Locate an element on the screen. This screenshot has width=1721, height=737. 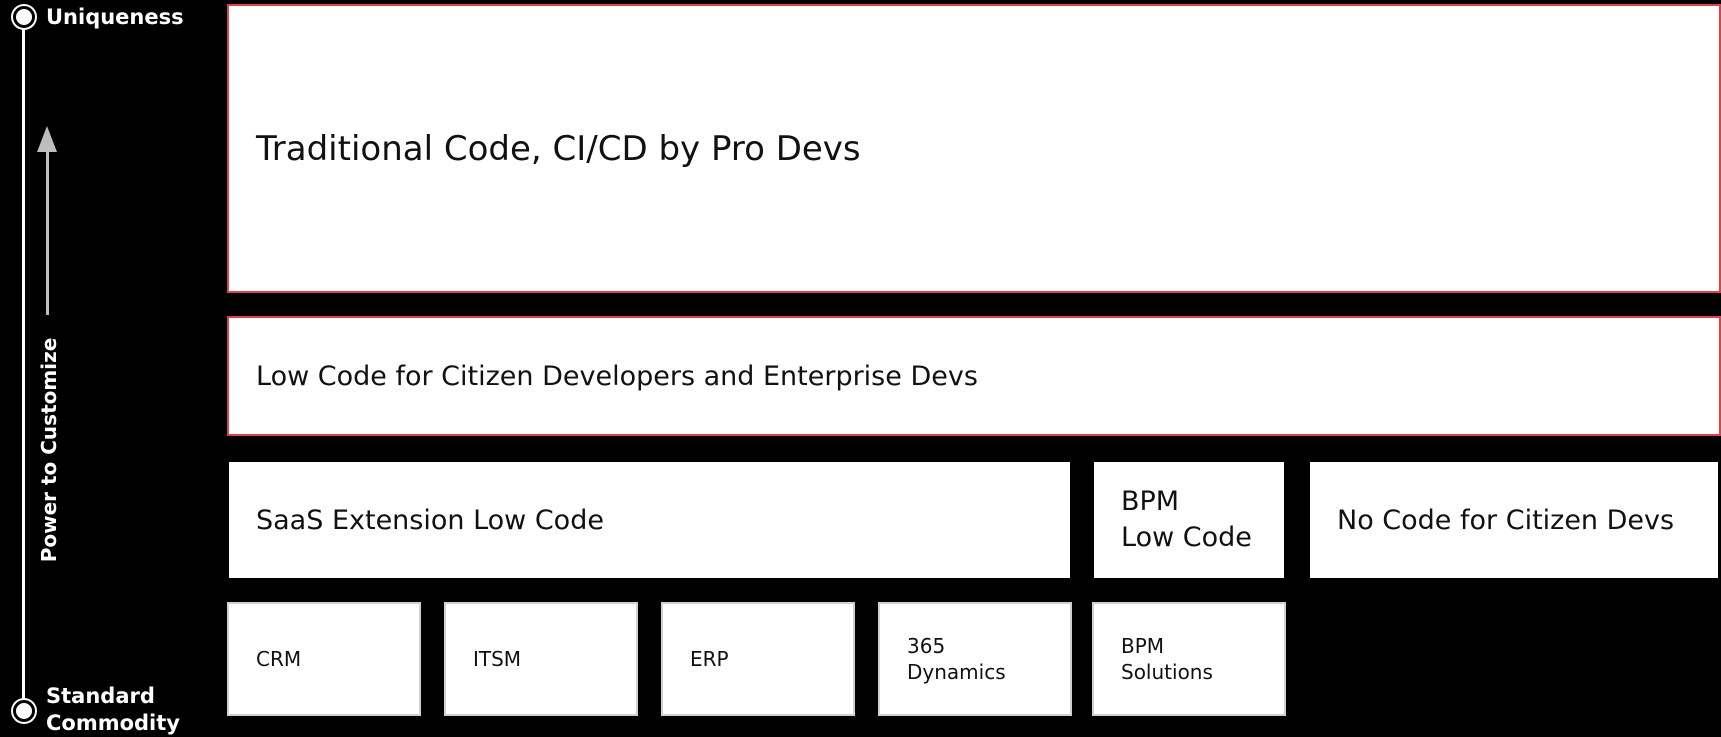
arrow-up-icon is located at coordinates (47, 139).